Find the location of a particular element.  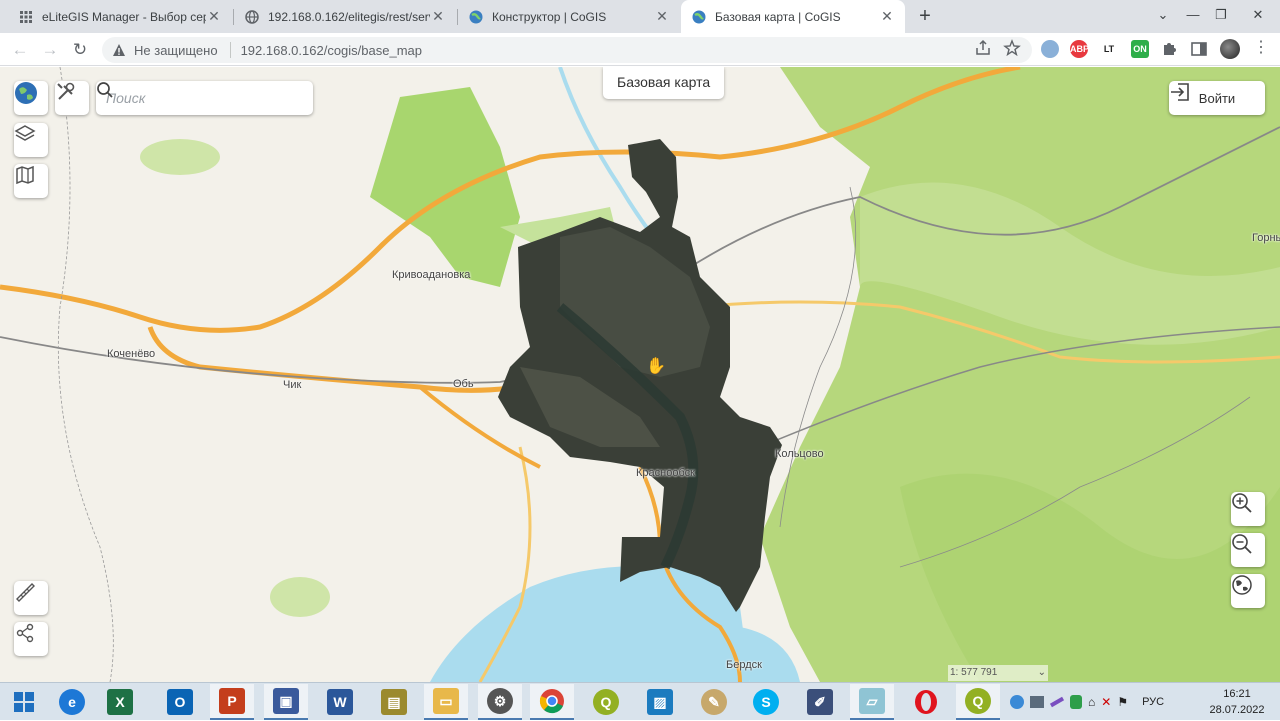

forward-arrow-icon: → is located at coordinates (50, 50).